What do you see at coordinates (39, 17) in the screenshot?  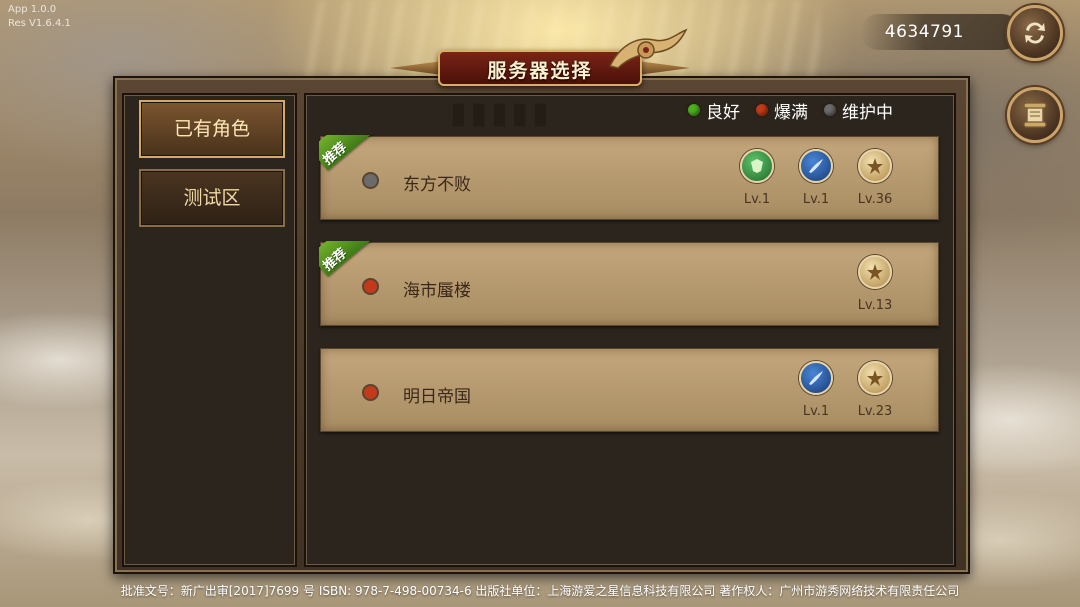 I see `version-info: App 1.0.0 Res V1.6.4.1` at bounding box center [39, 17].